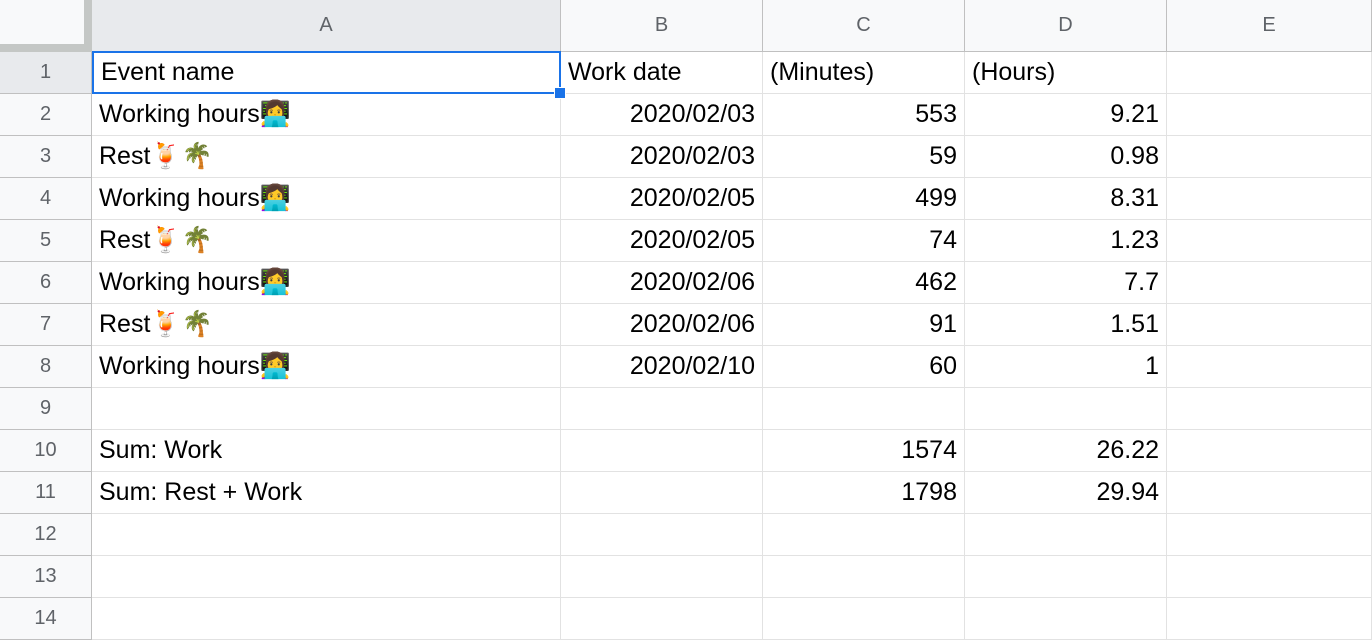  Describe the element at coordinates (326, 451) in the screenshot. I see `cell-a10: Sum: Work` at that location.